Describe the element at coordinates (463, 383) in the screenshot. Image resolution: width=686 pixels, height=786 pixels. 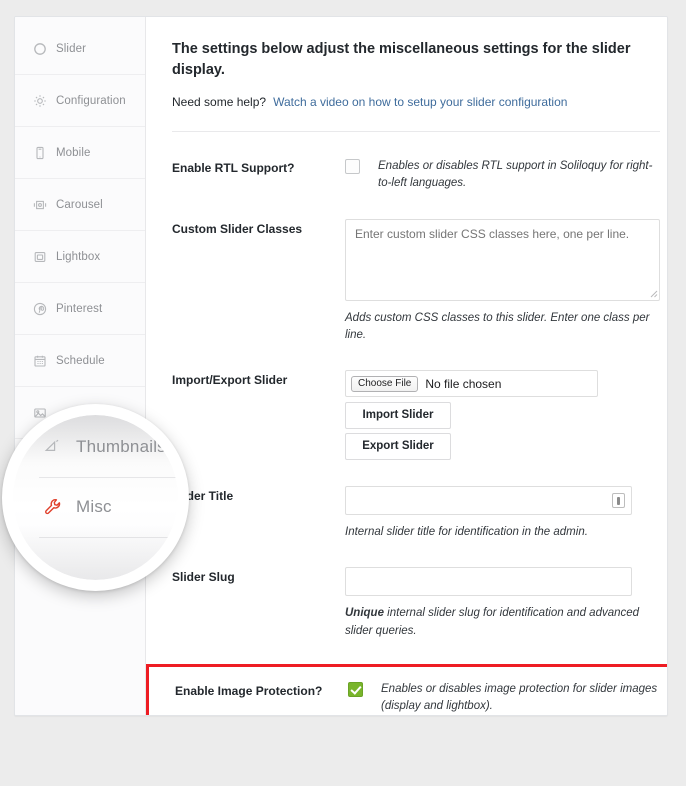
I see `file-status-label: No file chosen` at that location.